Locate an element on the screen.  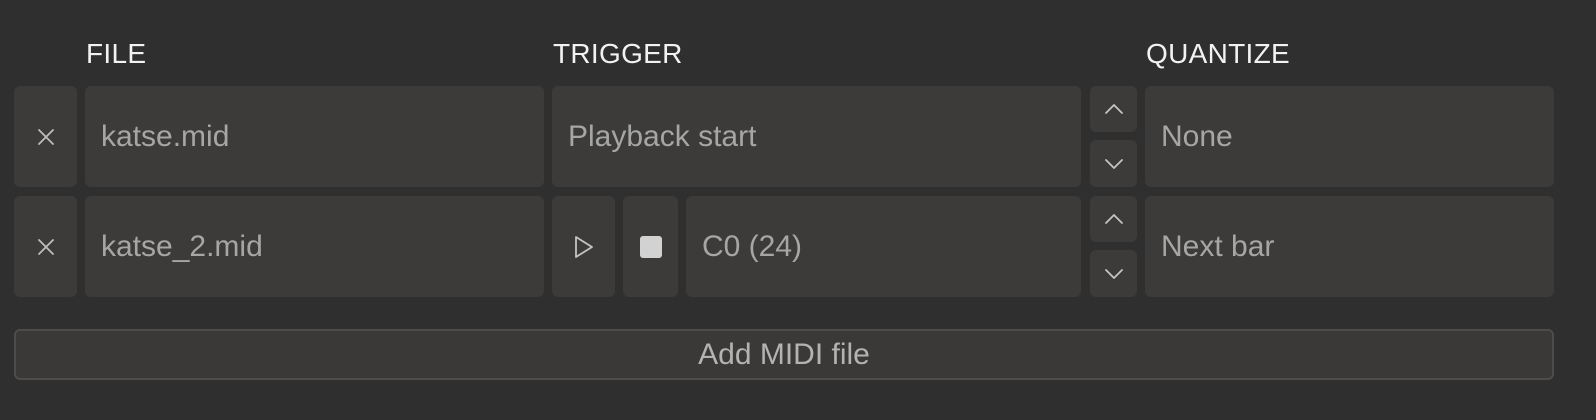
quantize-value: Next bar is located at coordinates (1218, 246).